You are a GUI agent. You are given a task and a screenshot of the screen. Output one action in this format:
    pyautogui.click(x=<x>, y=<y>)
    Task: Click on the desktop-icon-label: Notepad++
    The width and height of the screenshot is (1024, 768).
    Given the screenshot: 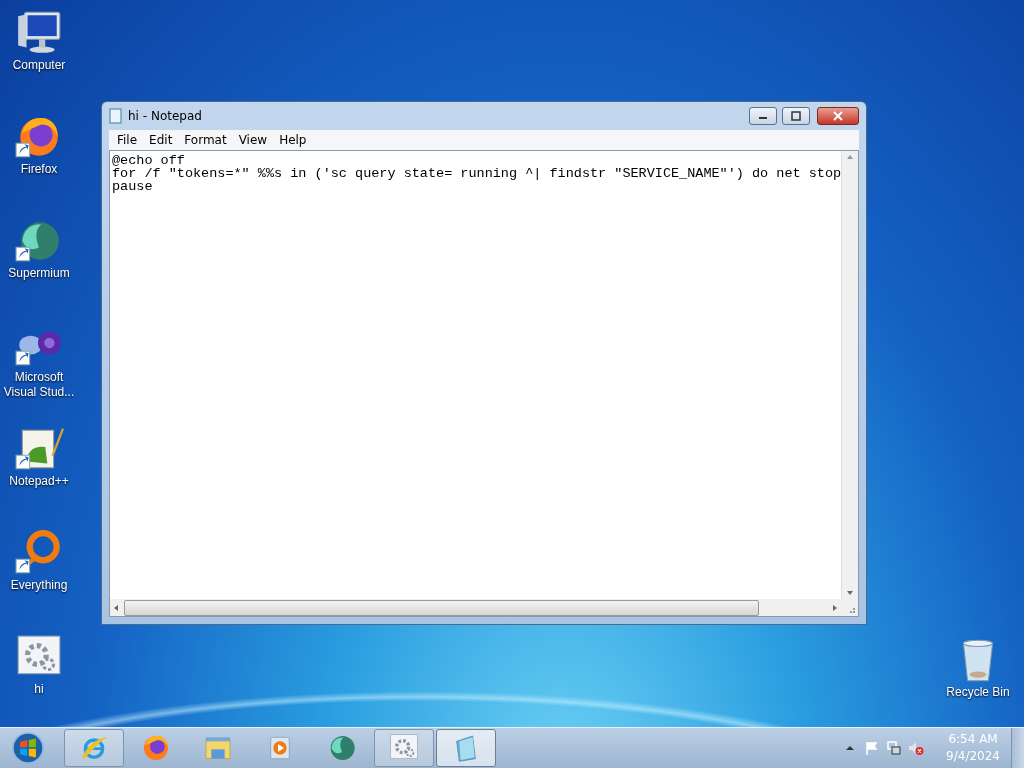 What is the action you would take?
    pyautogui.click(x=39, y=481)
    